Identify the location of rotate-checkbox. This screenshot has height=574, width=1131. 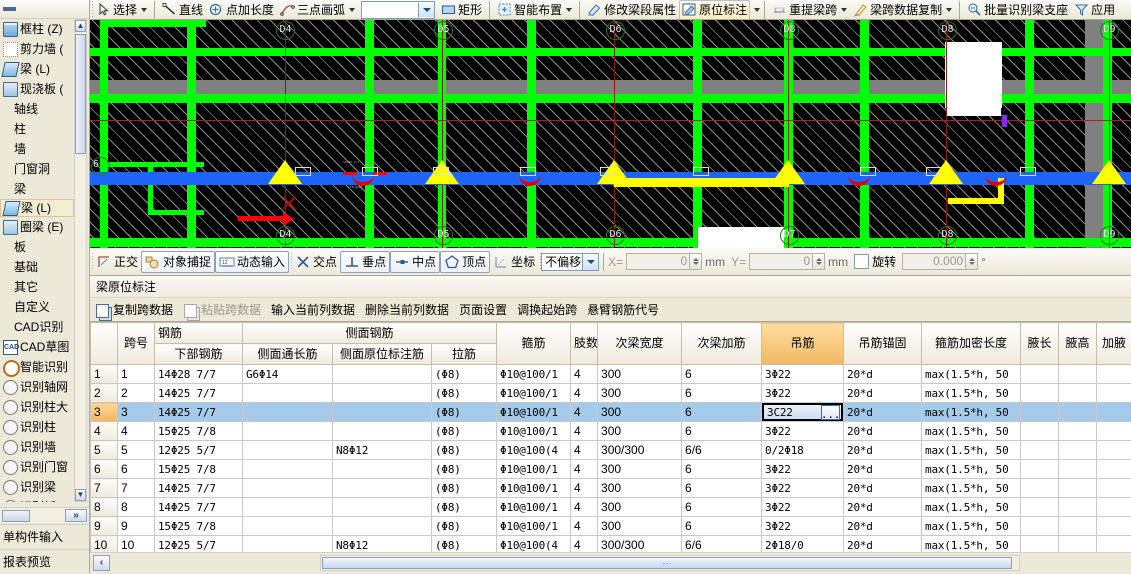
(861, 261).